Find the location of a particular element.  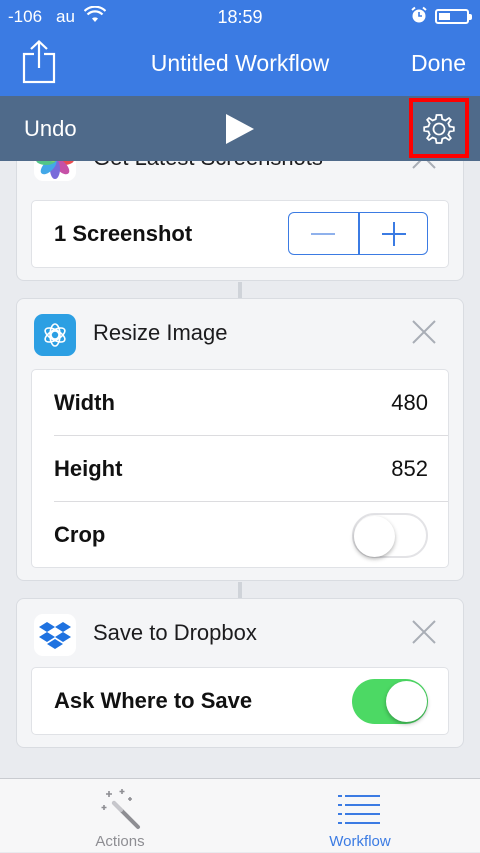

action-card-header: Get Latest Screenshots is located at coordinates (240, 176).